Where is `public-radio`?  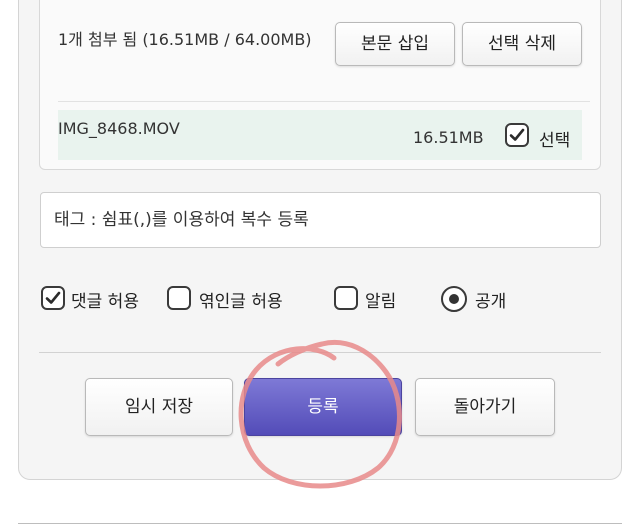 public-radio is located at coordinates (454, 299).